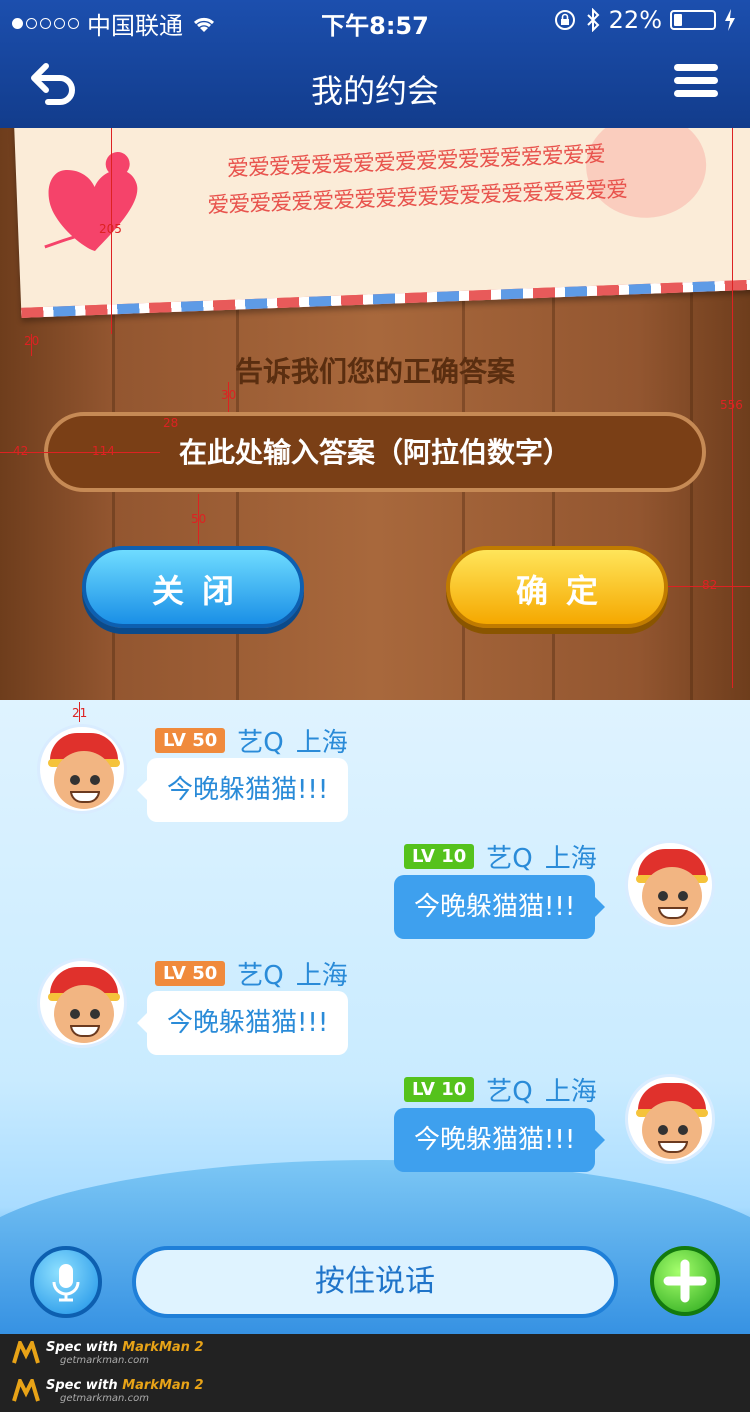 The width and height of the screenshot is (750, 1412). I want to click on close-button: 关闭, so click(193, 587).